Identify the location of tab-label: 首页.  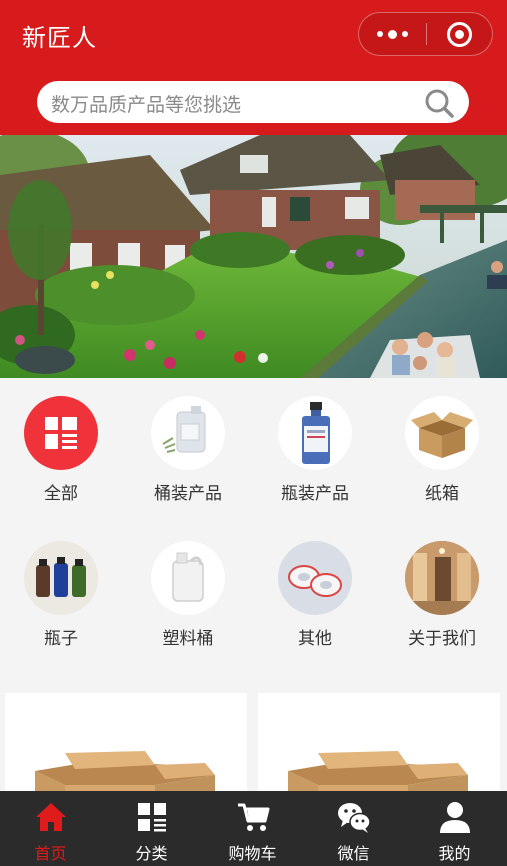
(50, 853).